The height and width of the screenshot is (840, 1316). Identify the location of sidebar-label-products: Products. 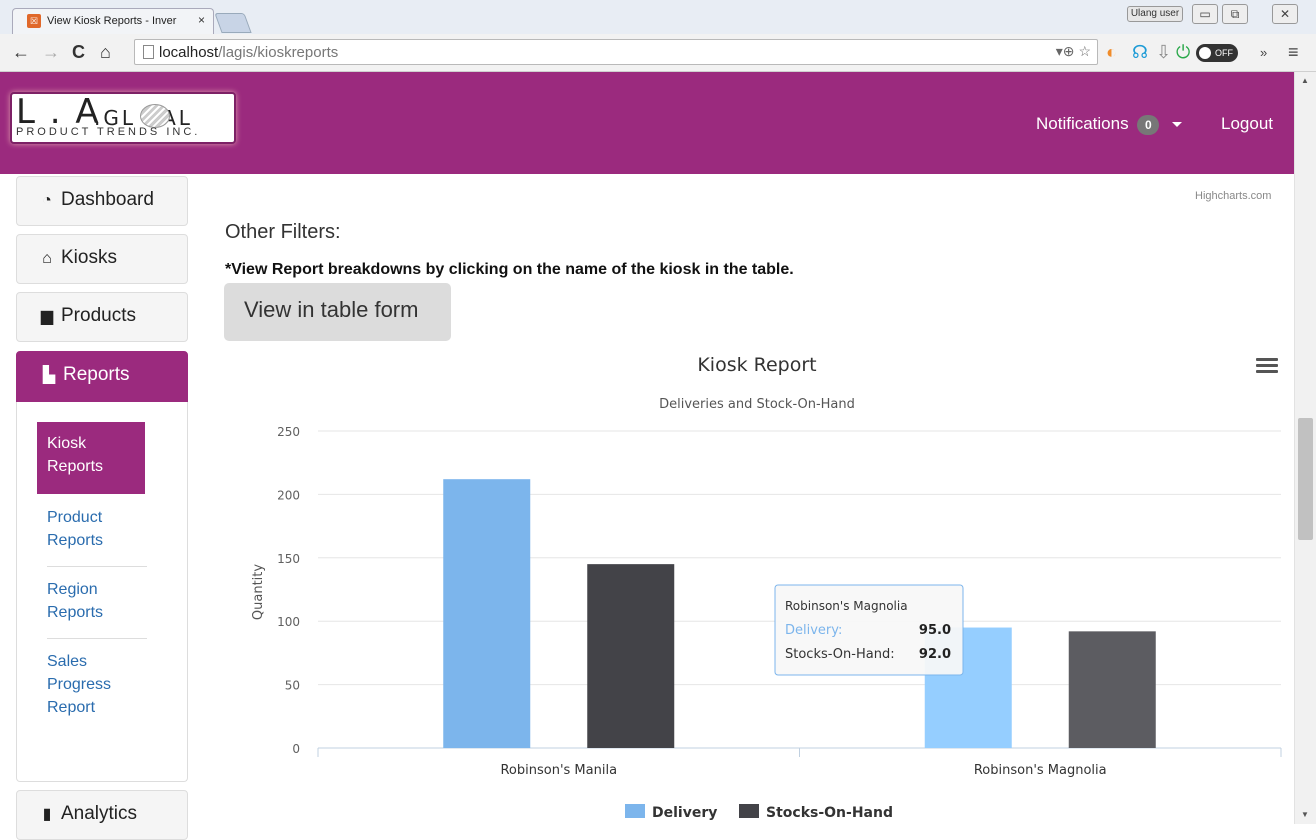
(98, 315).